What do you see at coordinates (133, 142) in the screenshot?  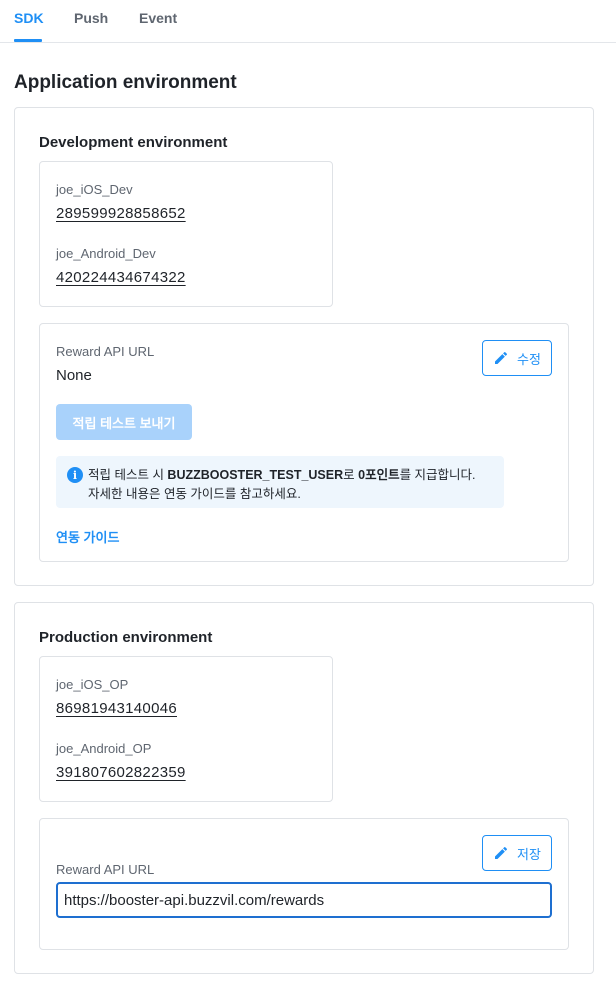 I see `development-environment-title: Development environment` at bounding box center [133, 142].